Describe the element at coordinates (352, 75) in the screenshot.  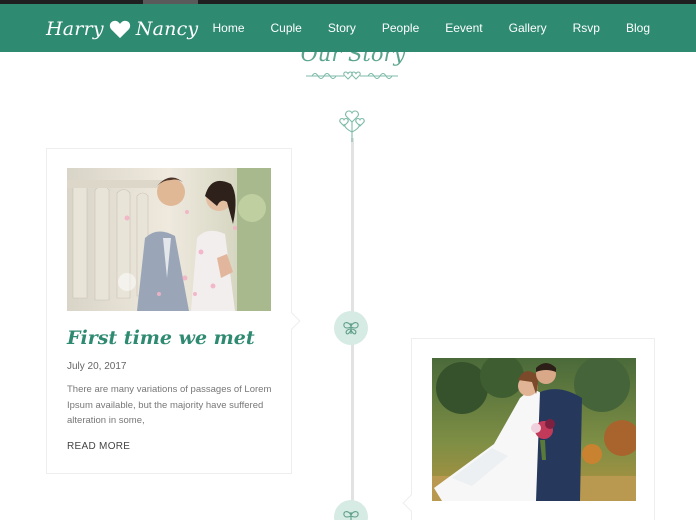
I see `hearts-vine-ornament-icon` at that location.